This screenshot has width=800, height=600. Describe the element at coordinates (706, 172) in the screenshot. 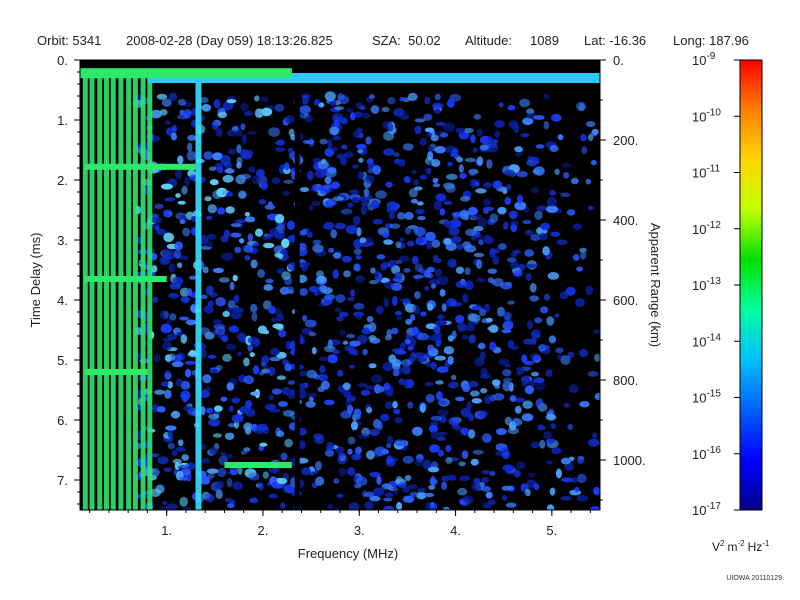

I see `colorbar-tick-label: 10-11` at that location.